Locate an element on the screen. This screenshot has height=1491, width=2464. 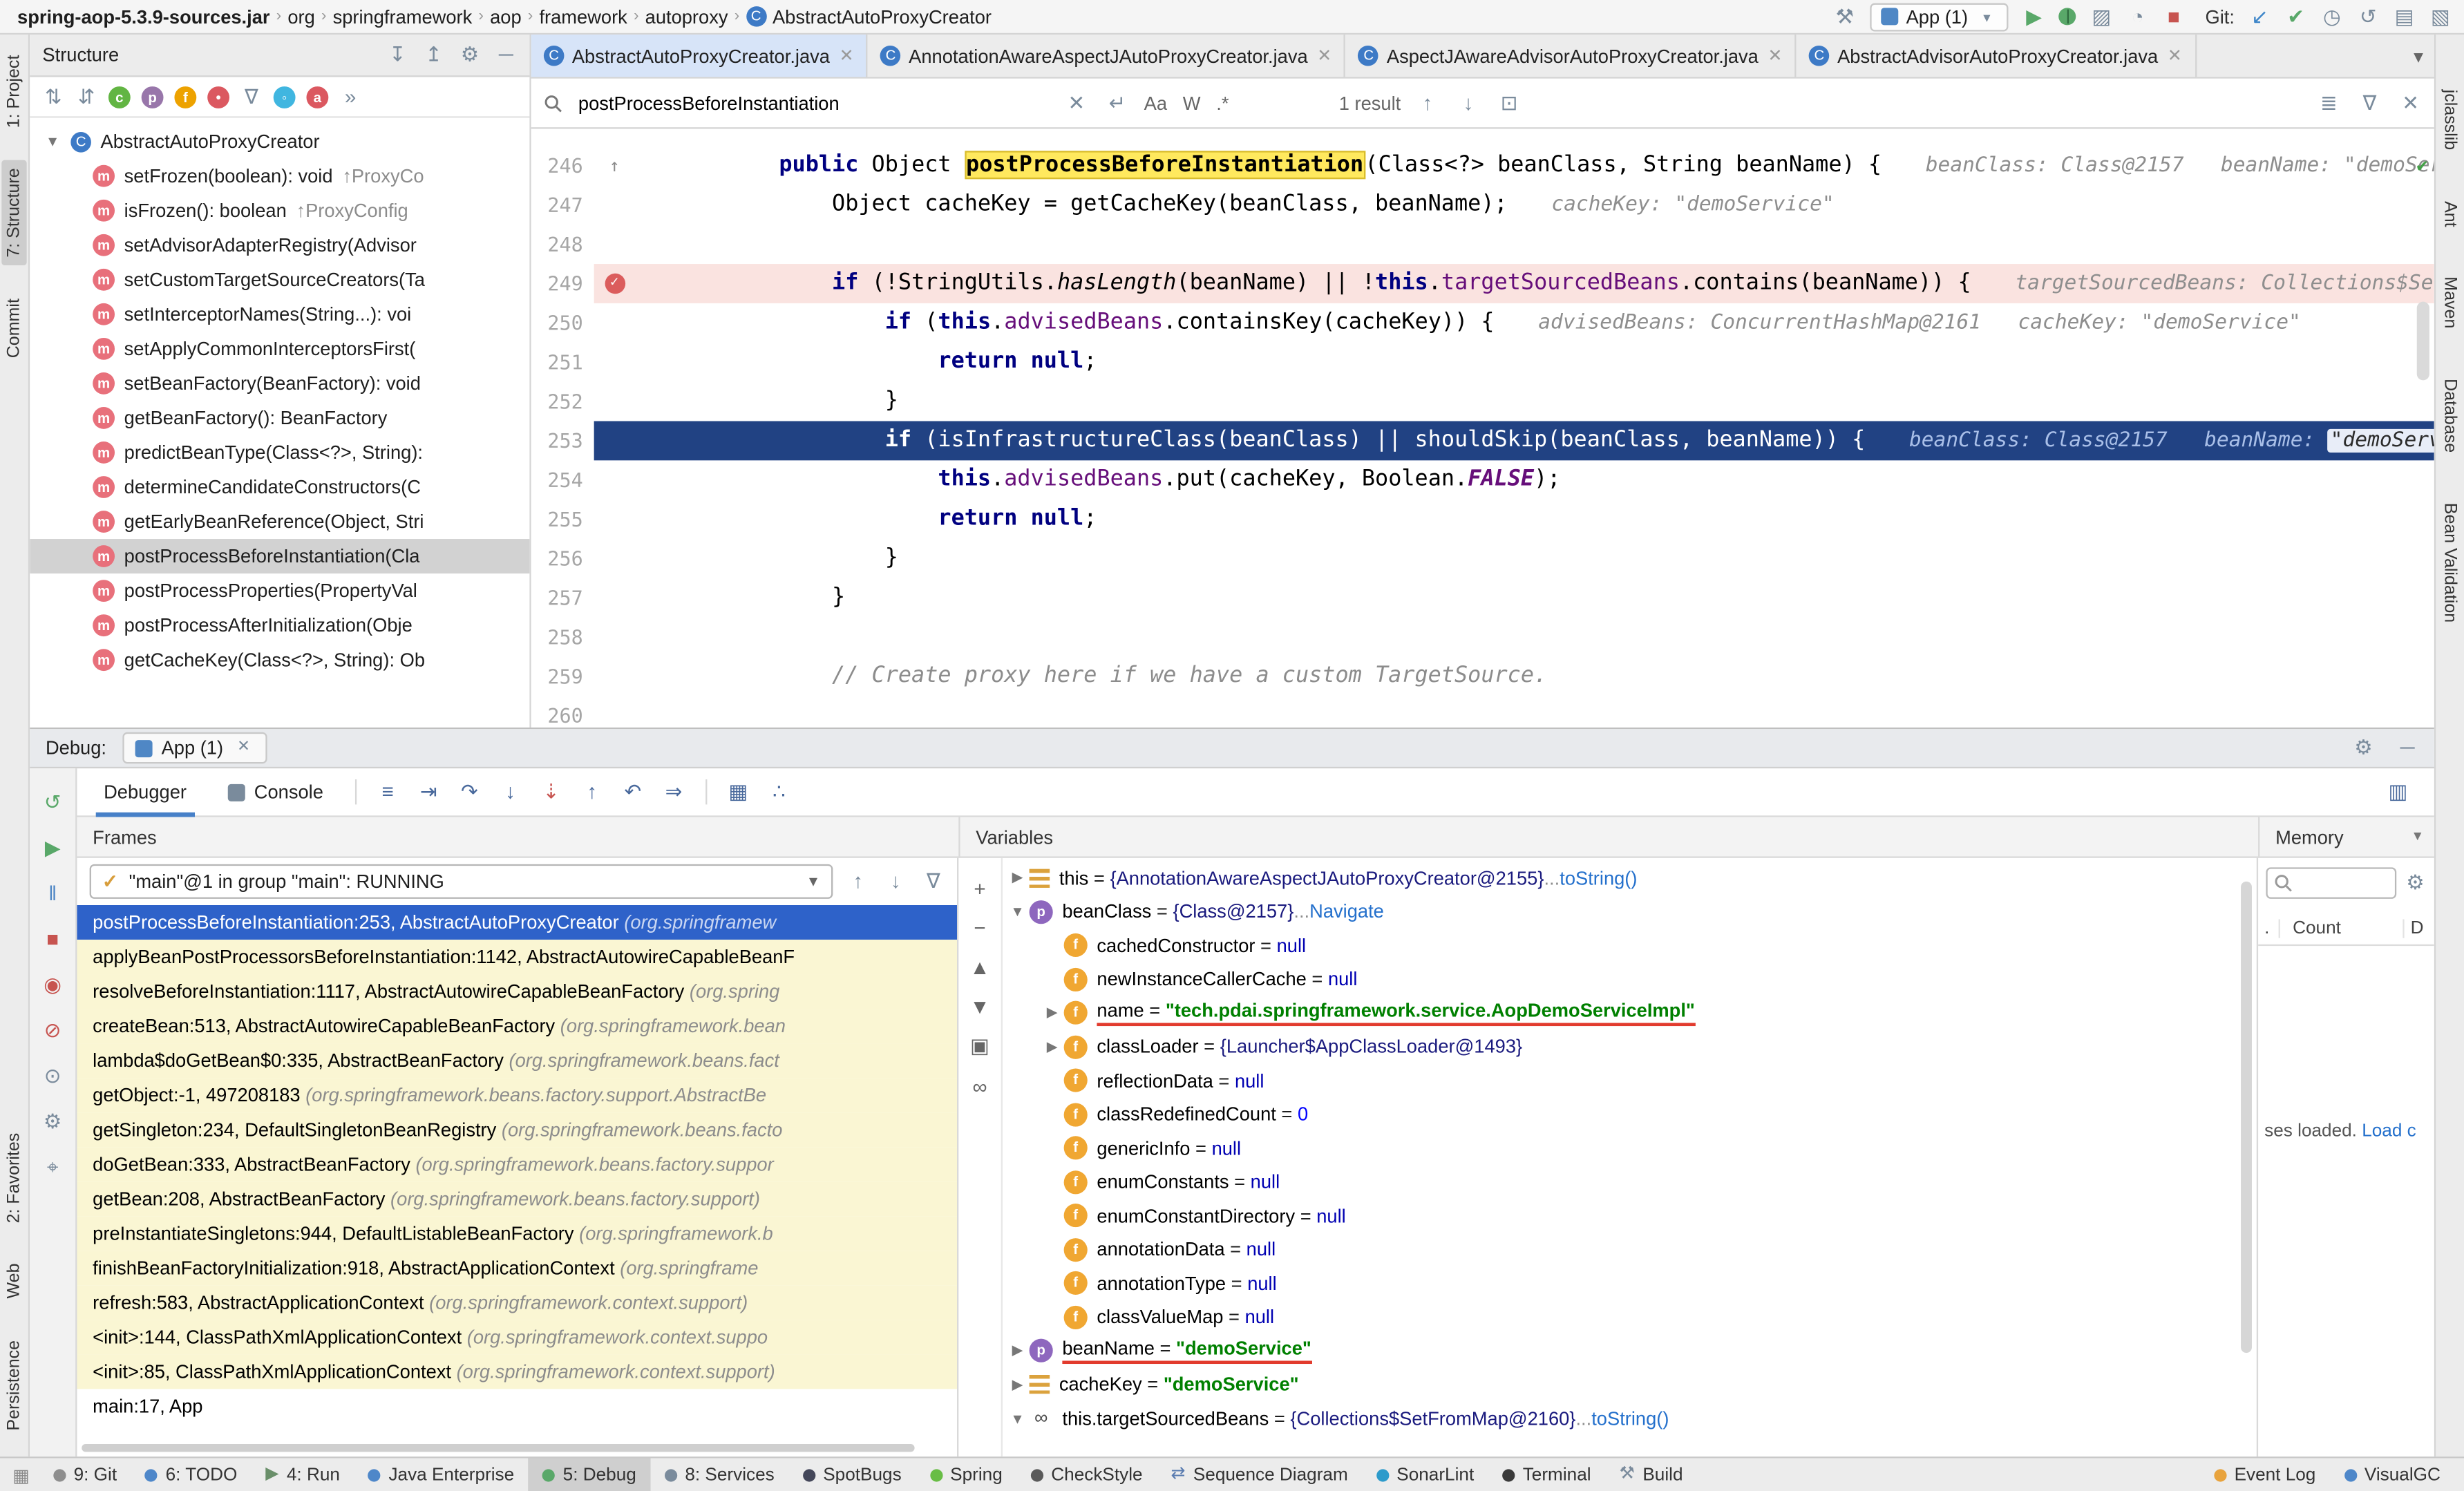
status-checkstyle: CheckStyle is located at coordinates (1086, 1474).